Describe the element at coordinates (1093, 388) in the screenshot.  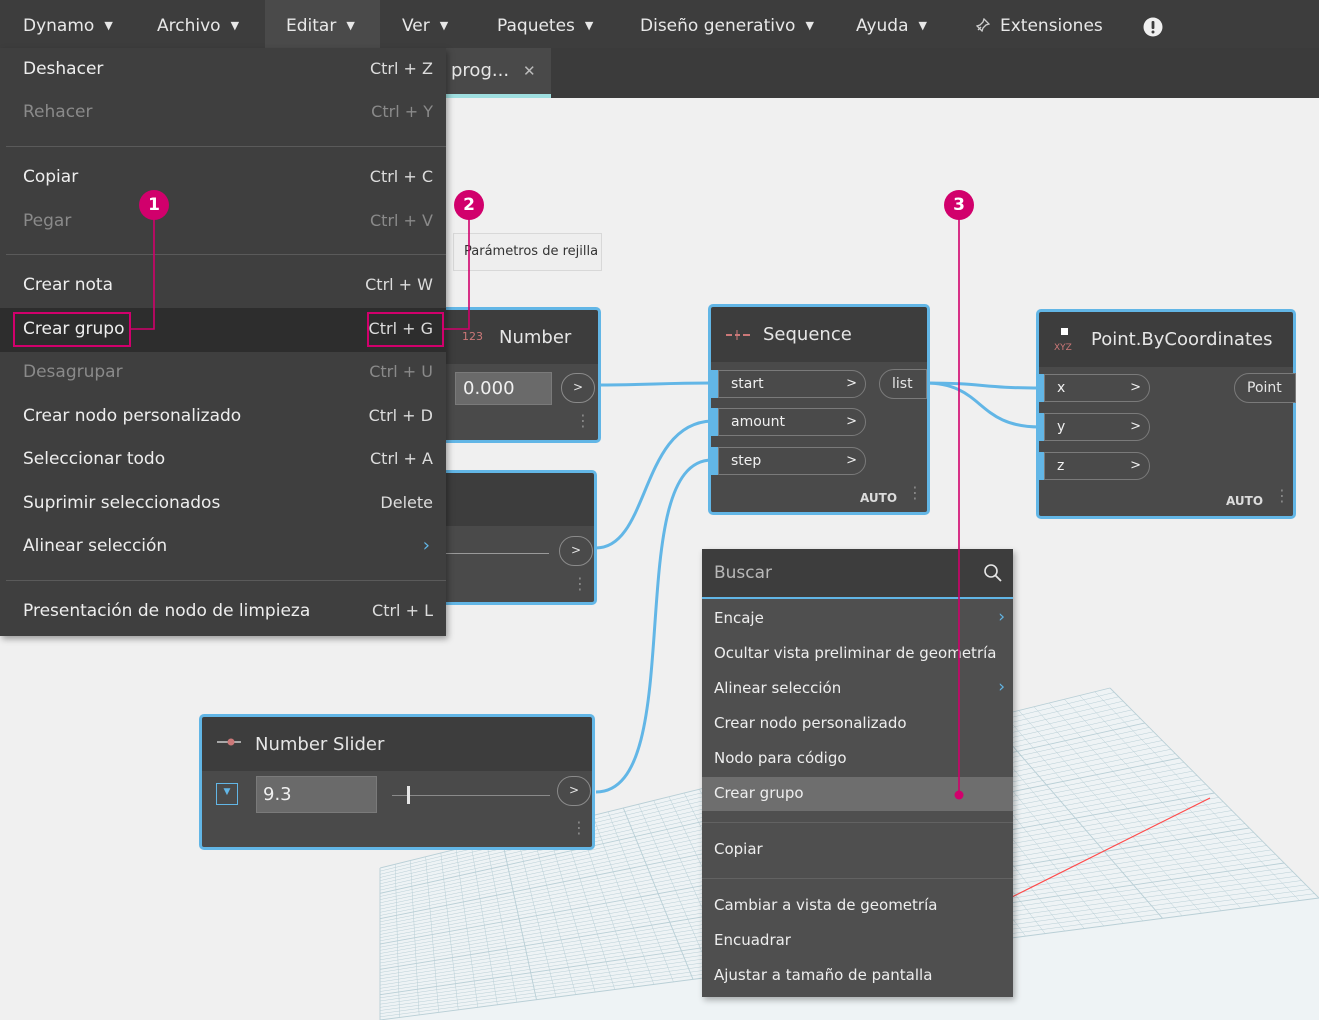
I see `input-port-x: x >` at that location.